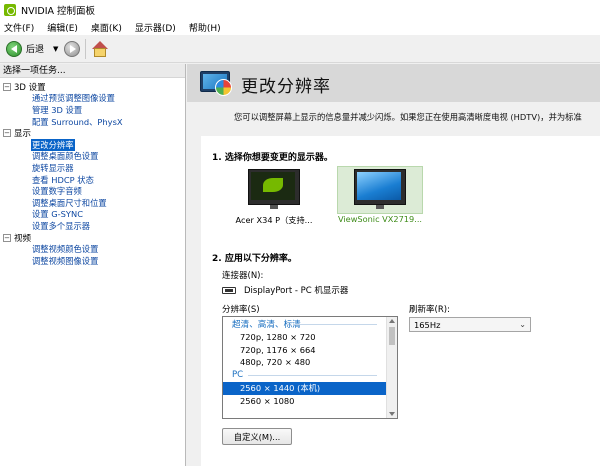  What do you see at coordinates (304, 388) in the screenshot?
I see `resolution-item-selected: 2560 × 1440 (本机)` at bounding box center [304, 388].